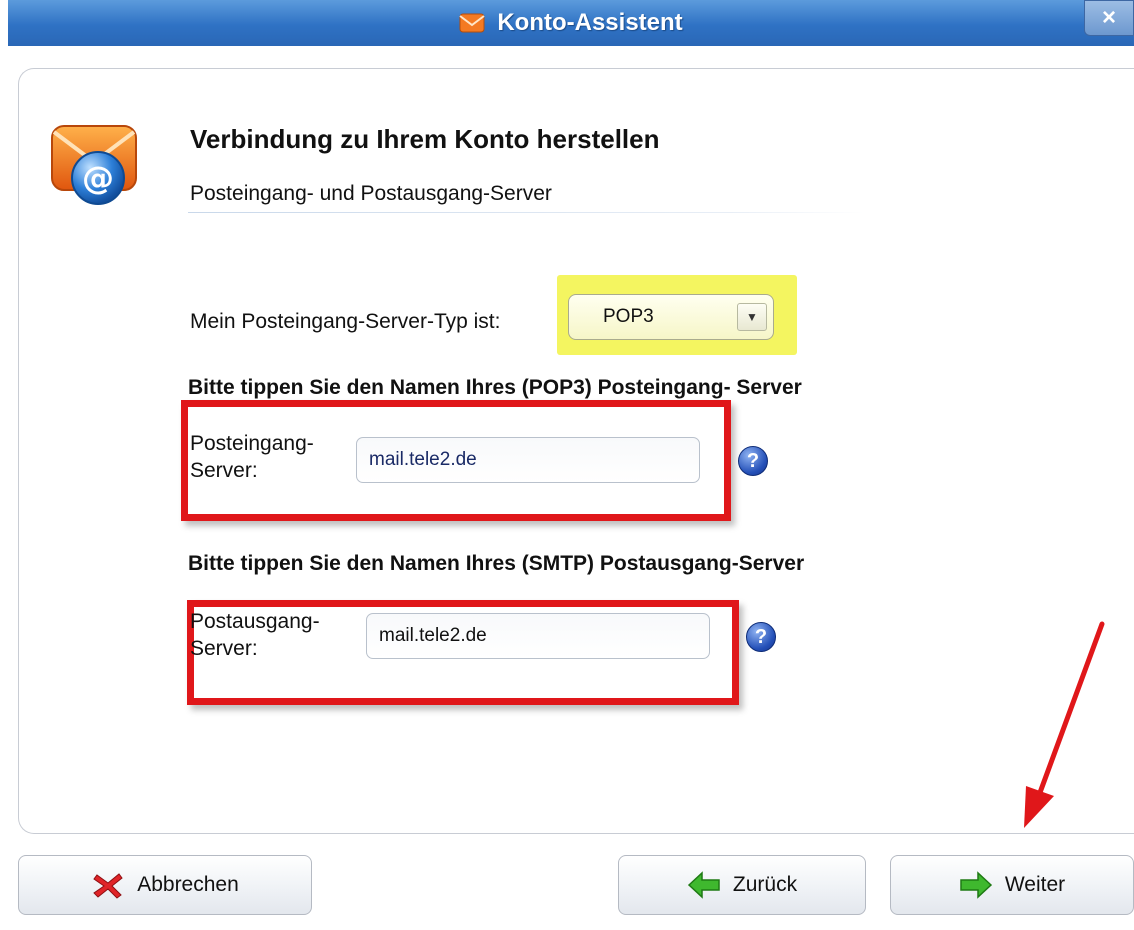 Image resolution: width=1134 pixels, height=930 pixels. Describe the element at coordinates (371, 193) in the screenshot. I see `page-subtitle: Posteingang- und Postausgang-Server` at that location.